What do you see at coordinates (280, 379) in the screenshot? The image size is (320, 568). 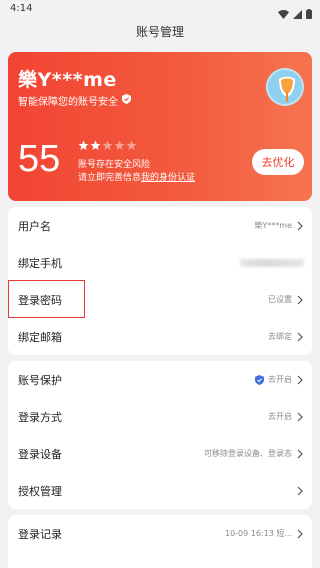 I see `row-protection-value: 去开启` at bounding box center [280, 379].